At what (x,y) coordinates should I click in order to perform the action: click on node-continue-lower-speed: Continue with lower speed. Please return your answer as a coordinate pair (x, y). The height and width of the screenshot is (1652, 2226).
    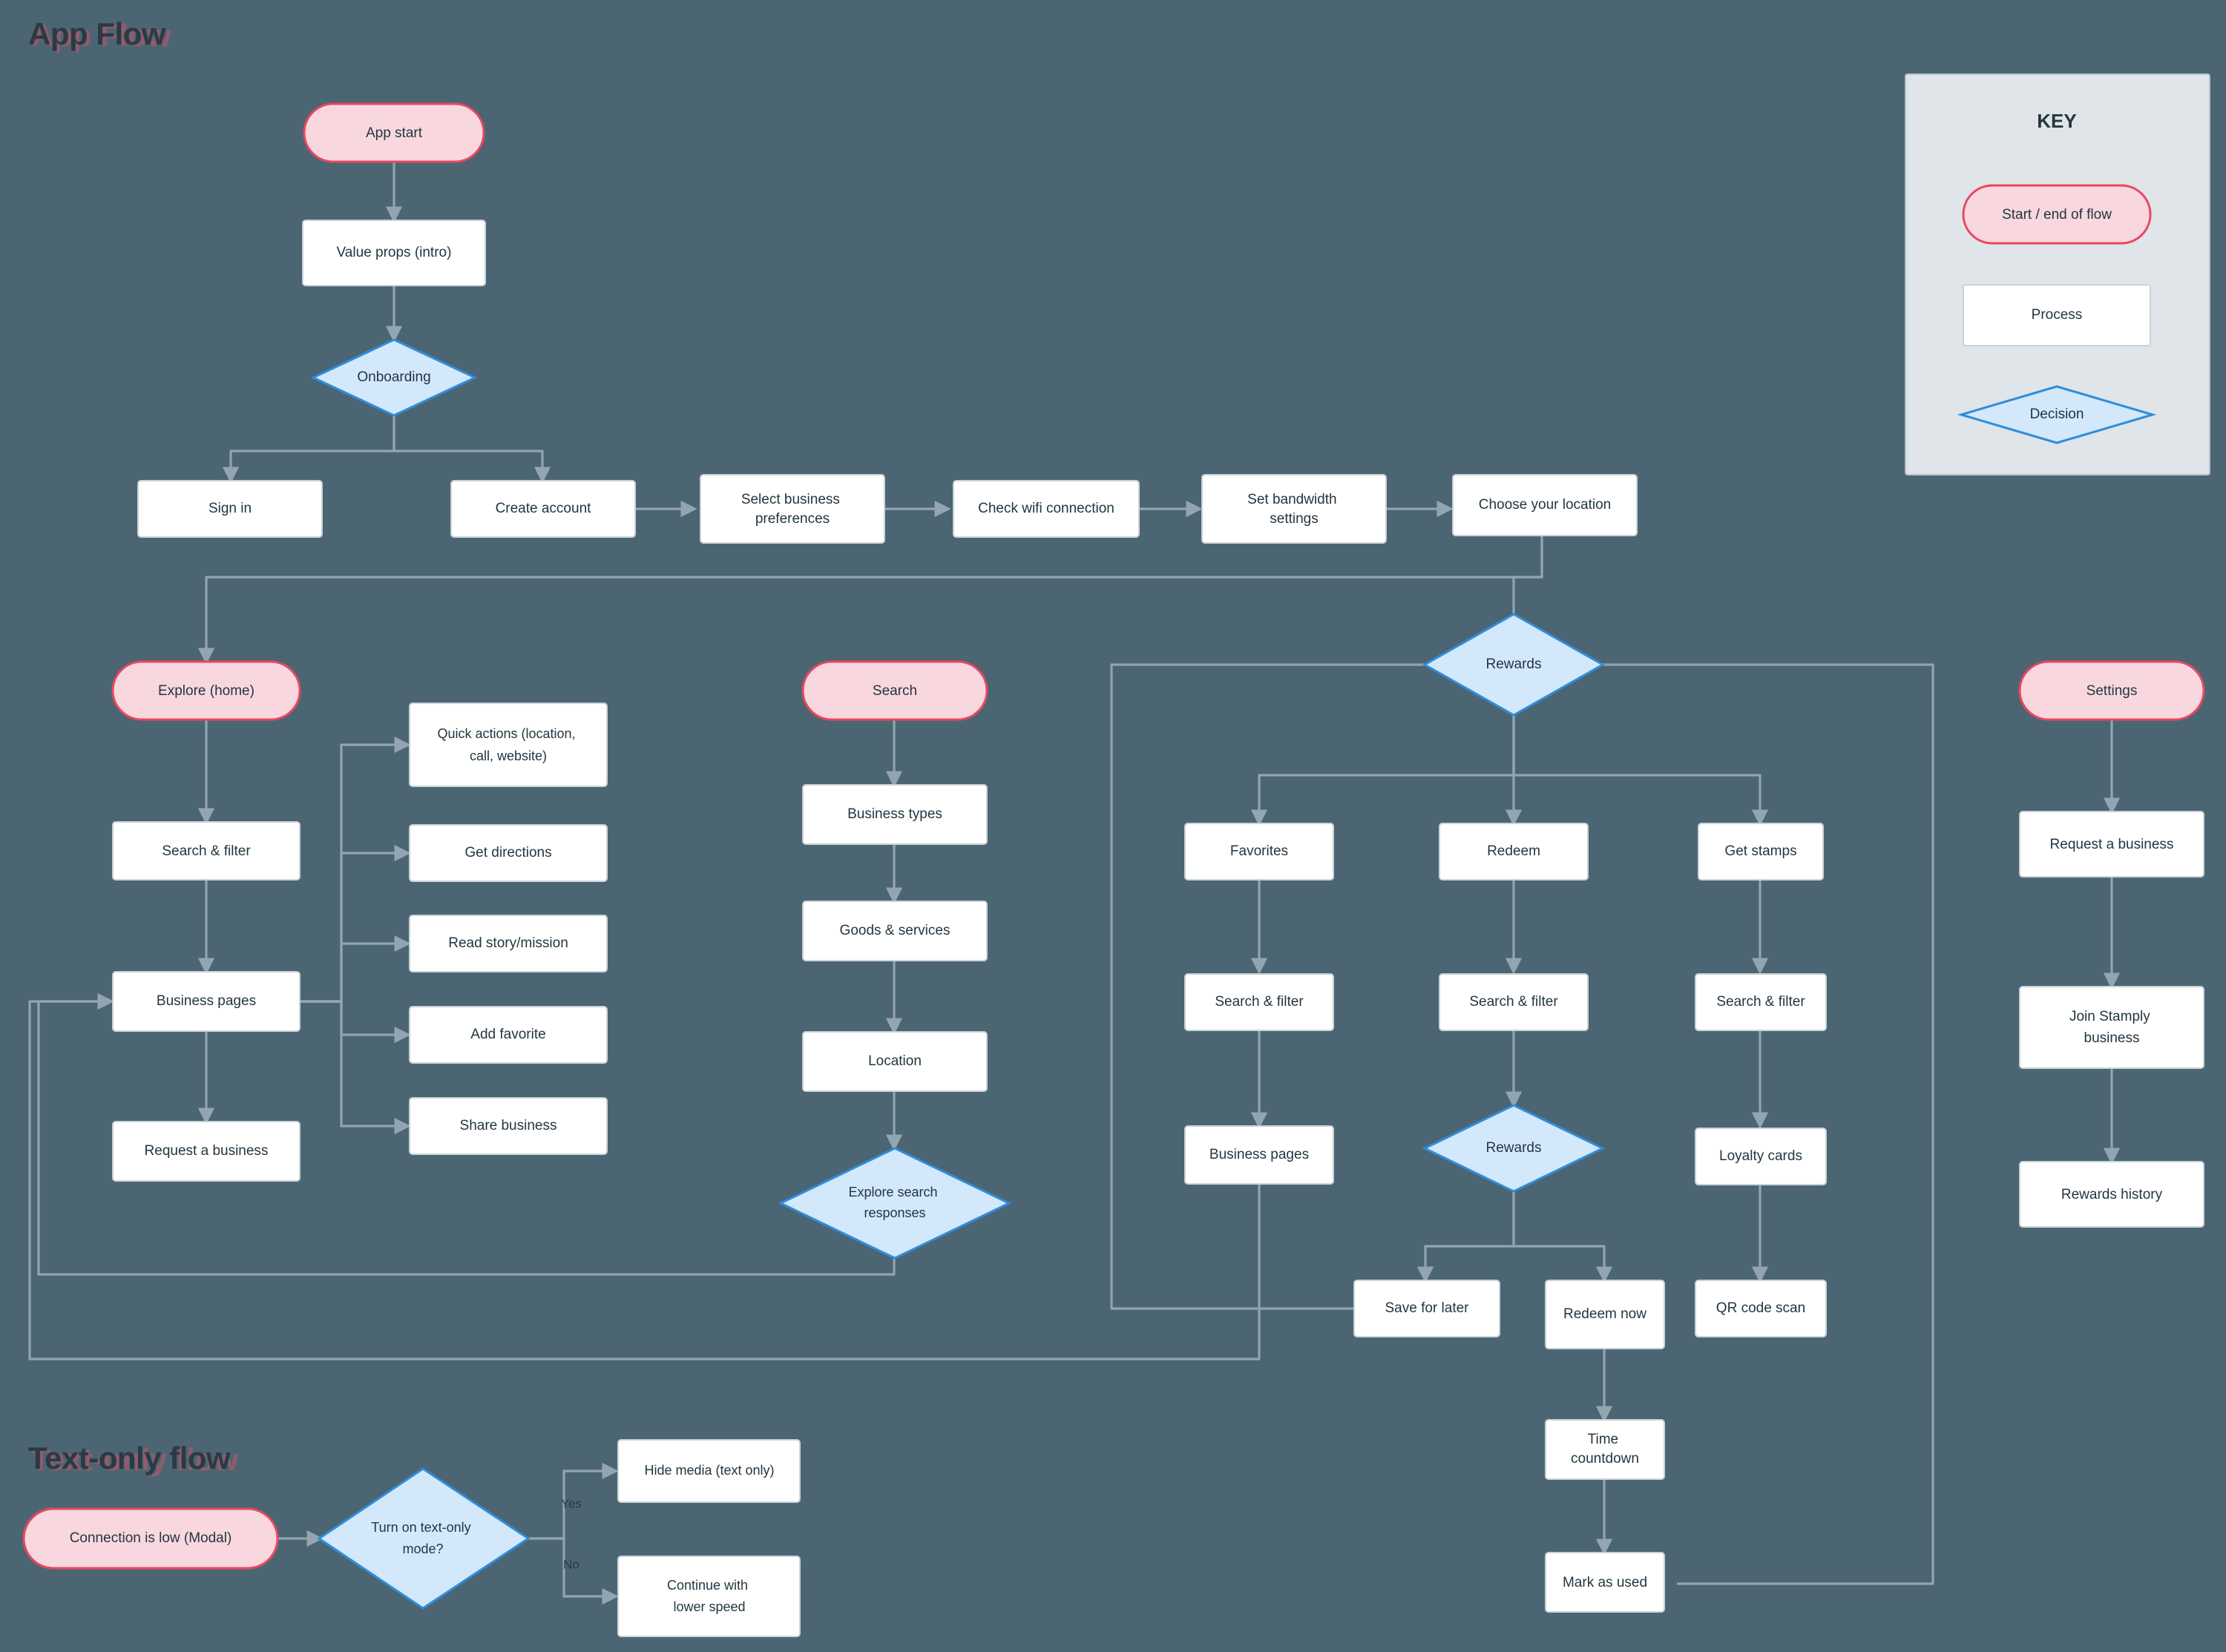
    Looking at the image, I should click on (709, 1596).